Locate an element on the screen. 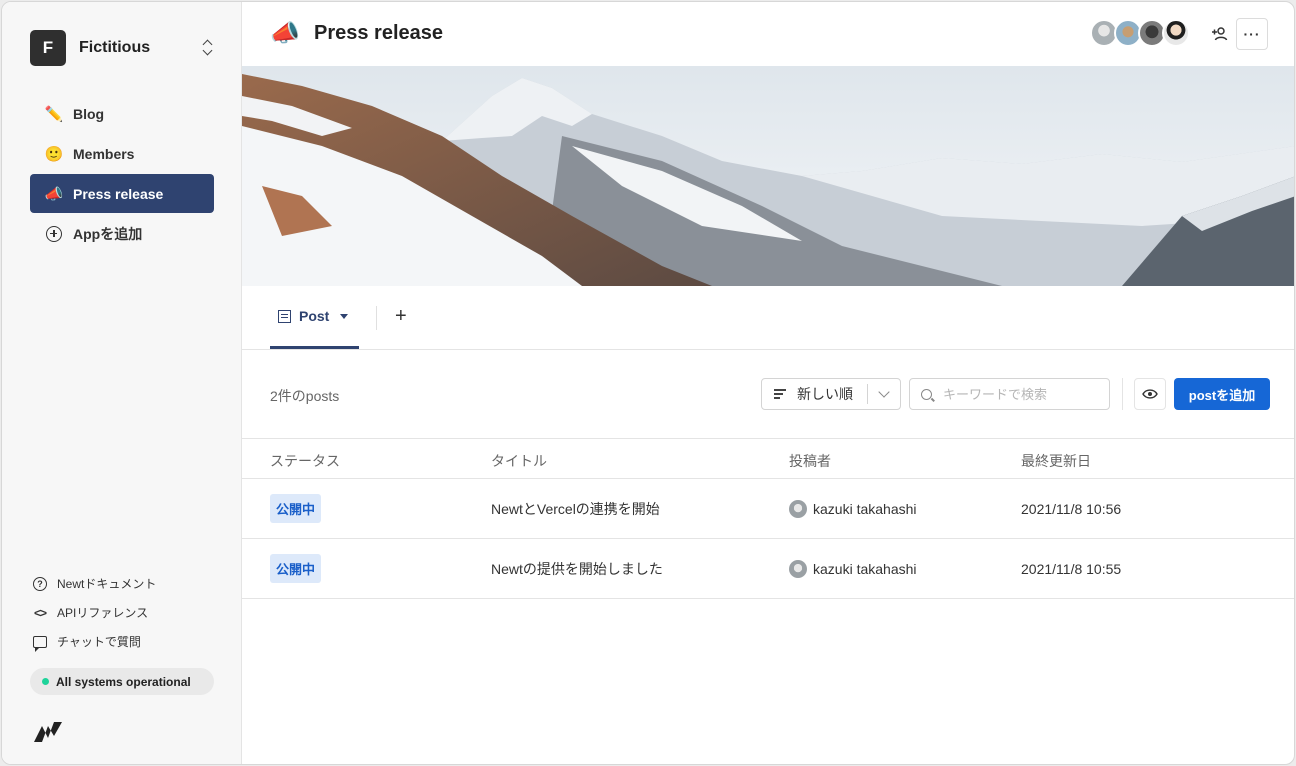  sidebar-item-press-release: 📣 Press release is located at coordinates (122, 193).